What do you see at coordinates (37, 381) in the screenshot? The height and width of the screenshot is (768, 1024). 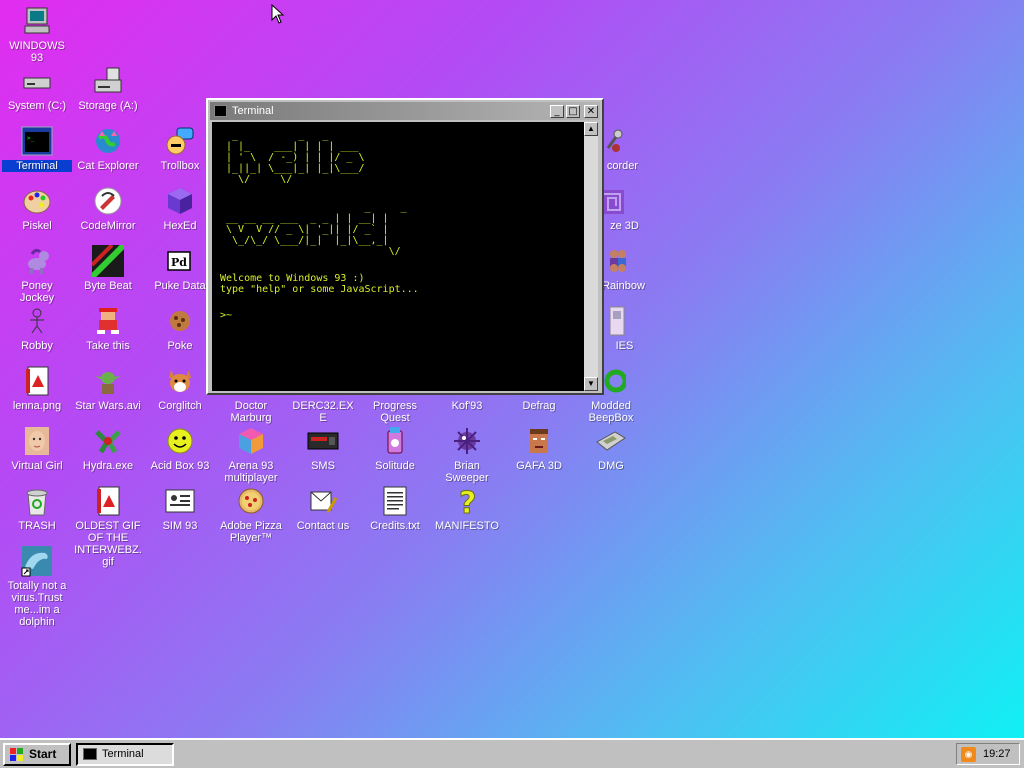 I see `image-file-icon` at bounding box center [37, 381].